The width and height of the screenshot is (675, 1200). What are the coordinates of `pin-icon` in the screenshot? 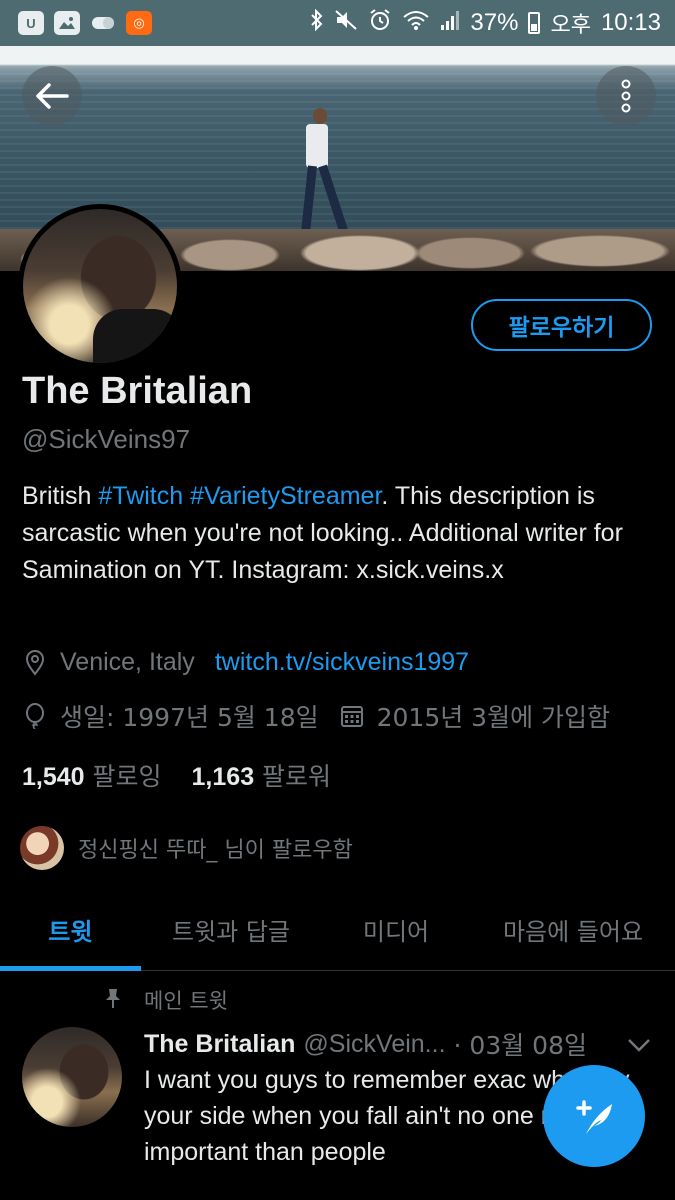 It's located at (113, 1000).